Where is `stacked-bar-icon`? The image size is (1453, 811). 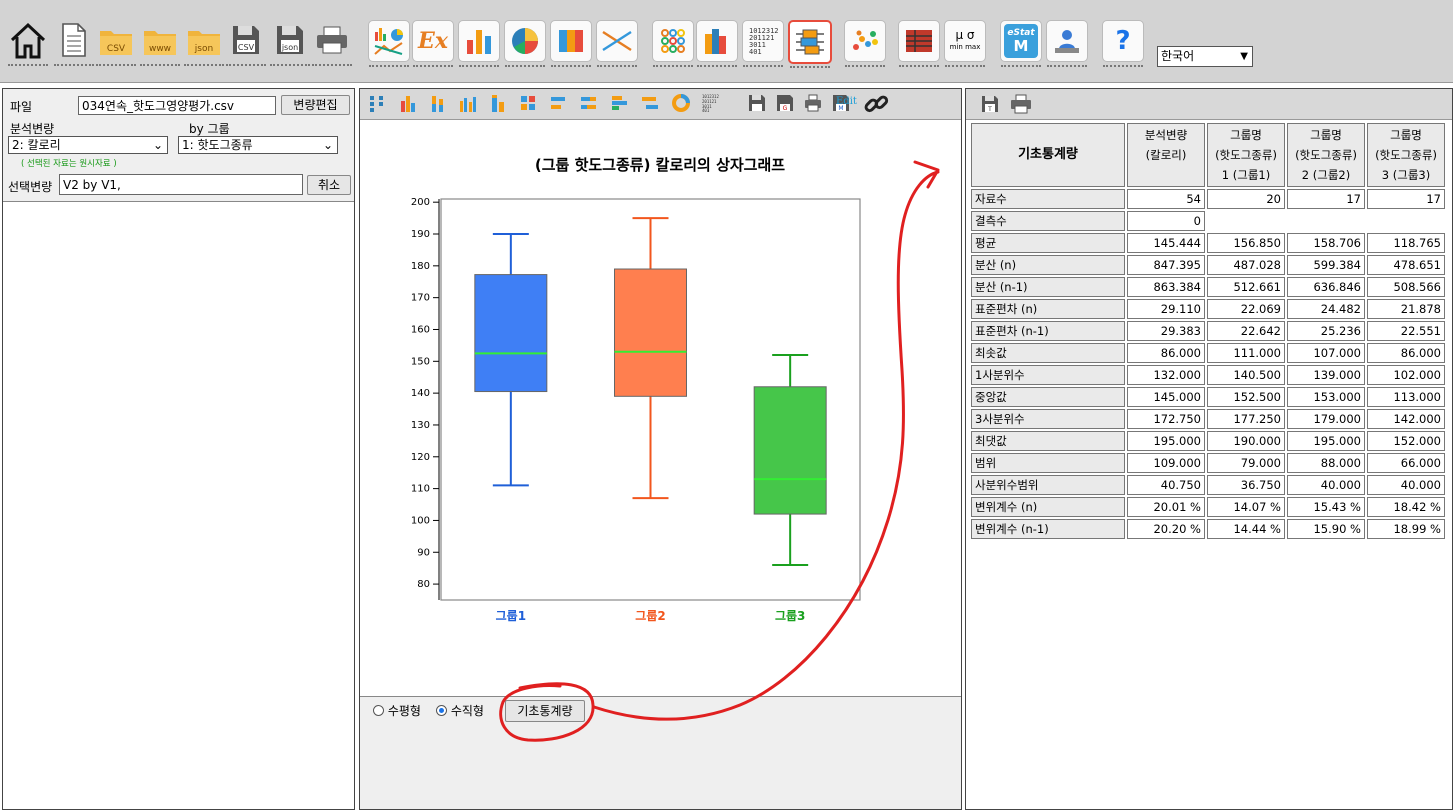
stacked-bar-icon is located at coordinates (438, 103).